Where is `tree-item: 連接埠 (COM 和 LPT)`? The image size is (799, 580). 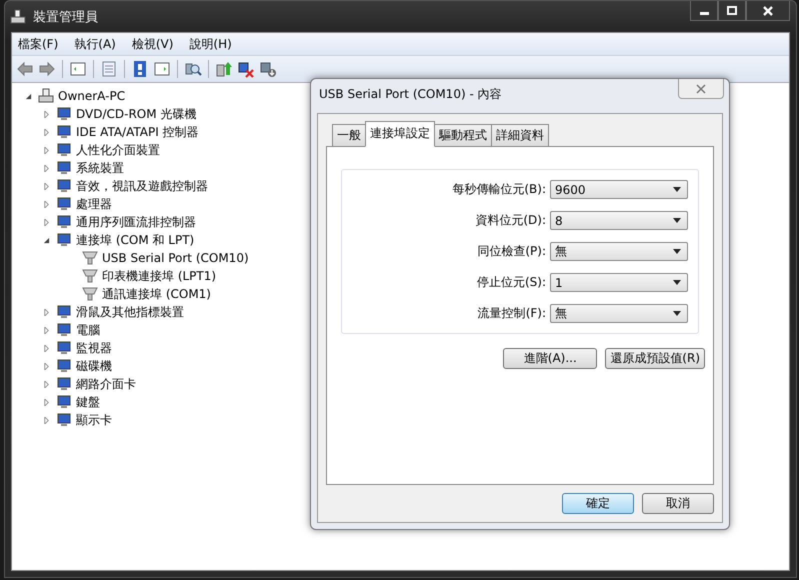 tree-item: 連接埠 (COM 和 LPT) is located at coordinates (135, 240).